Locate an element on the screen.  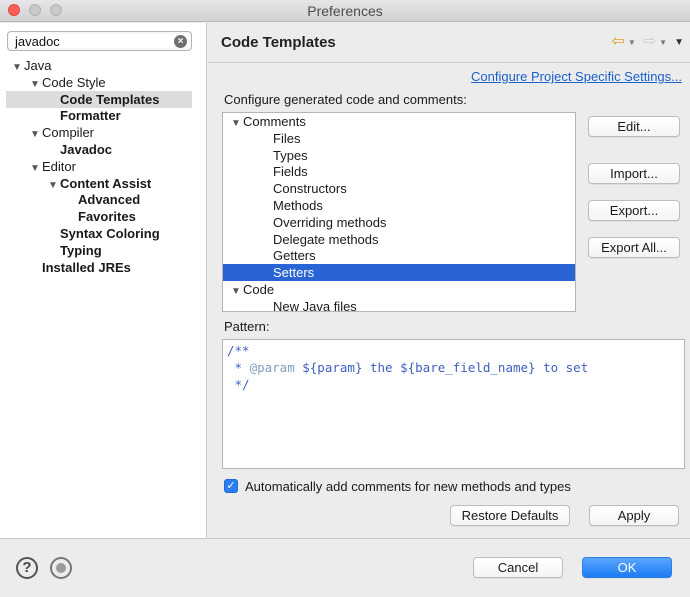
template-item-label: Fields is located at coordinates (290, 172).